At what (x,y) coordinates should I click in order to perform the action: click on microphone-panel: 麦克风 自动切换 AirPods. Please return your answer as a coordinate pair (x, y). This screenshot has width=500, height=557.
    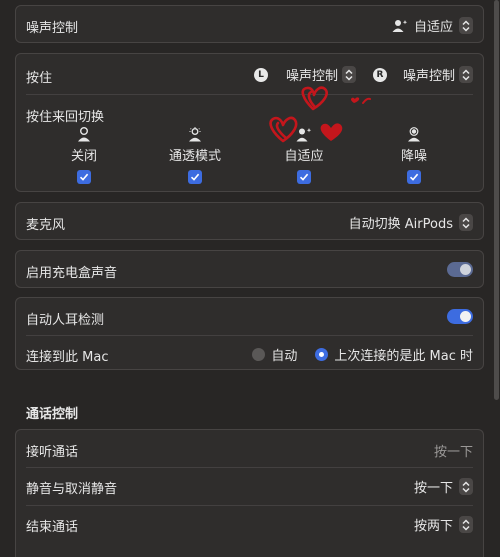
    Looking at the image, I should click on (249, 221).